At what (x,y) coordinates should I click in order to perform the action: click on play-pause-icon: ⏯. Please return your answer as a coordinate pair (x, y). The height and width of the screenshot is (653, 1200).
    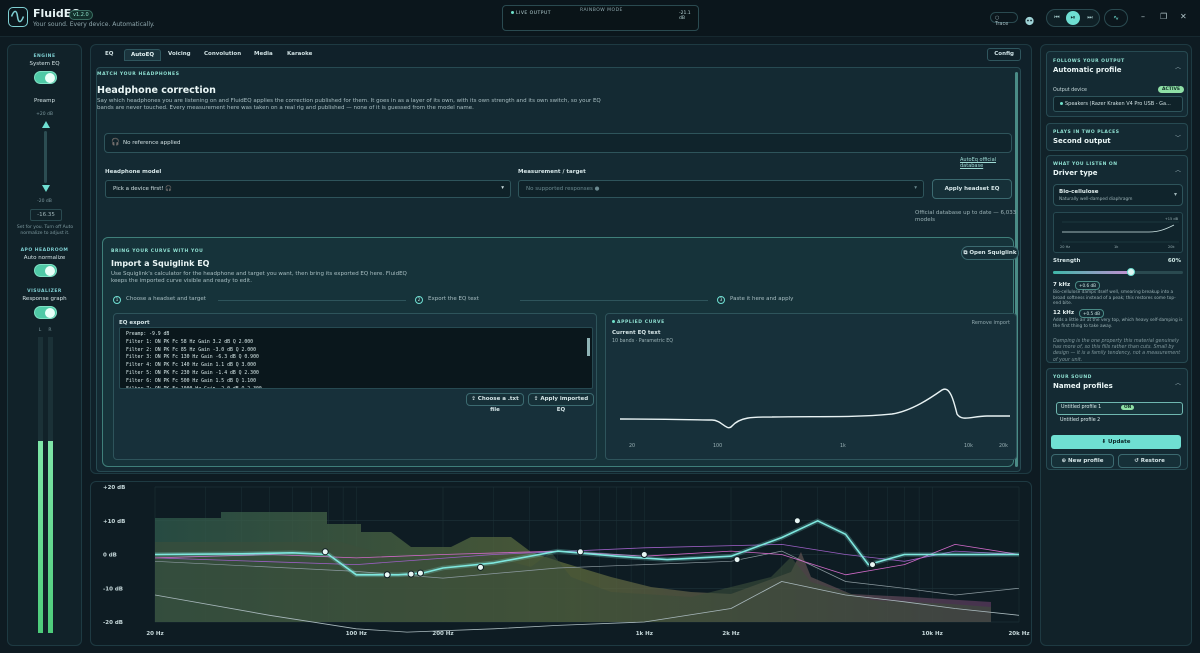
    Looking at the image, I should click on (1073, 18).